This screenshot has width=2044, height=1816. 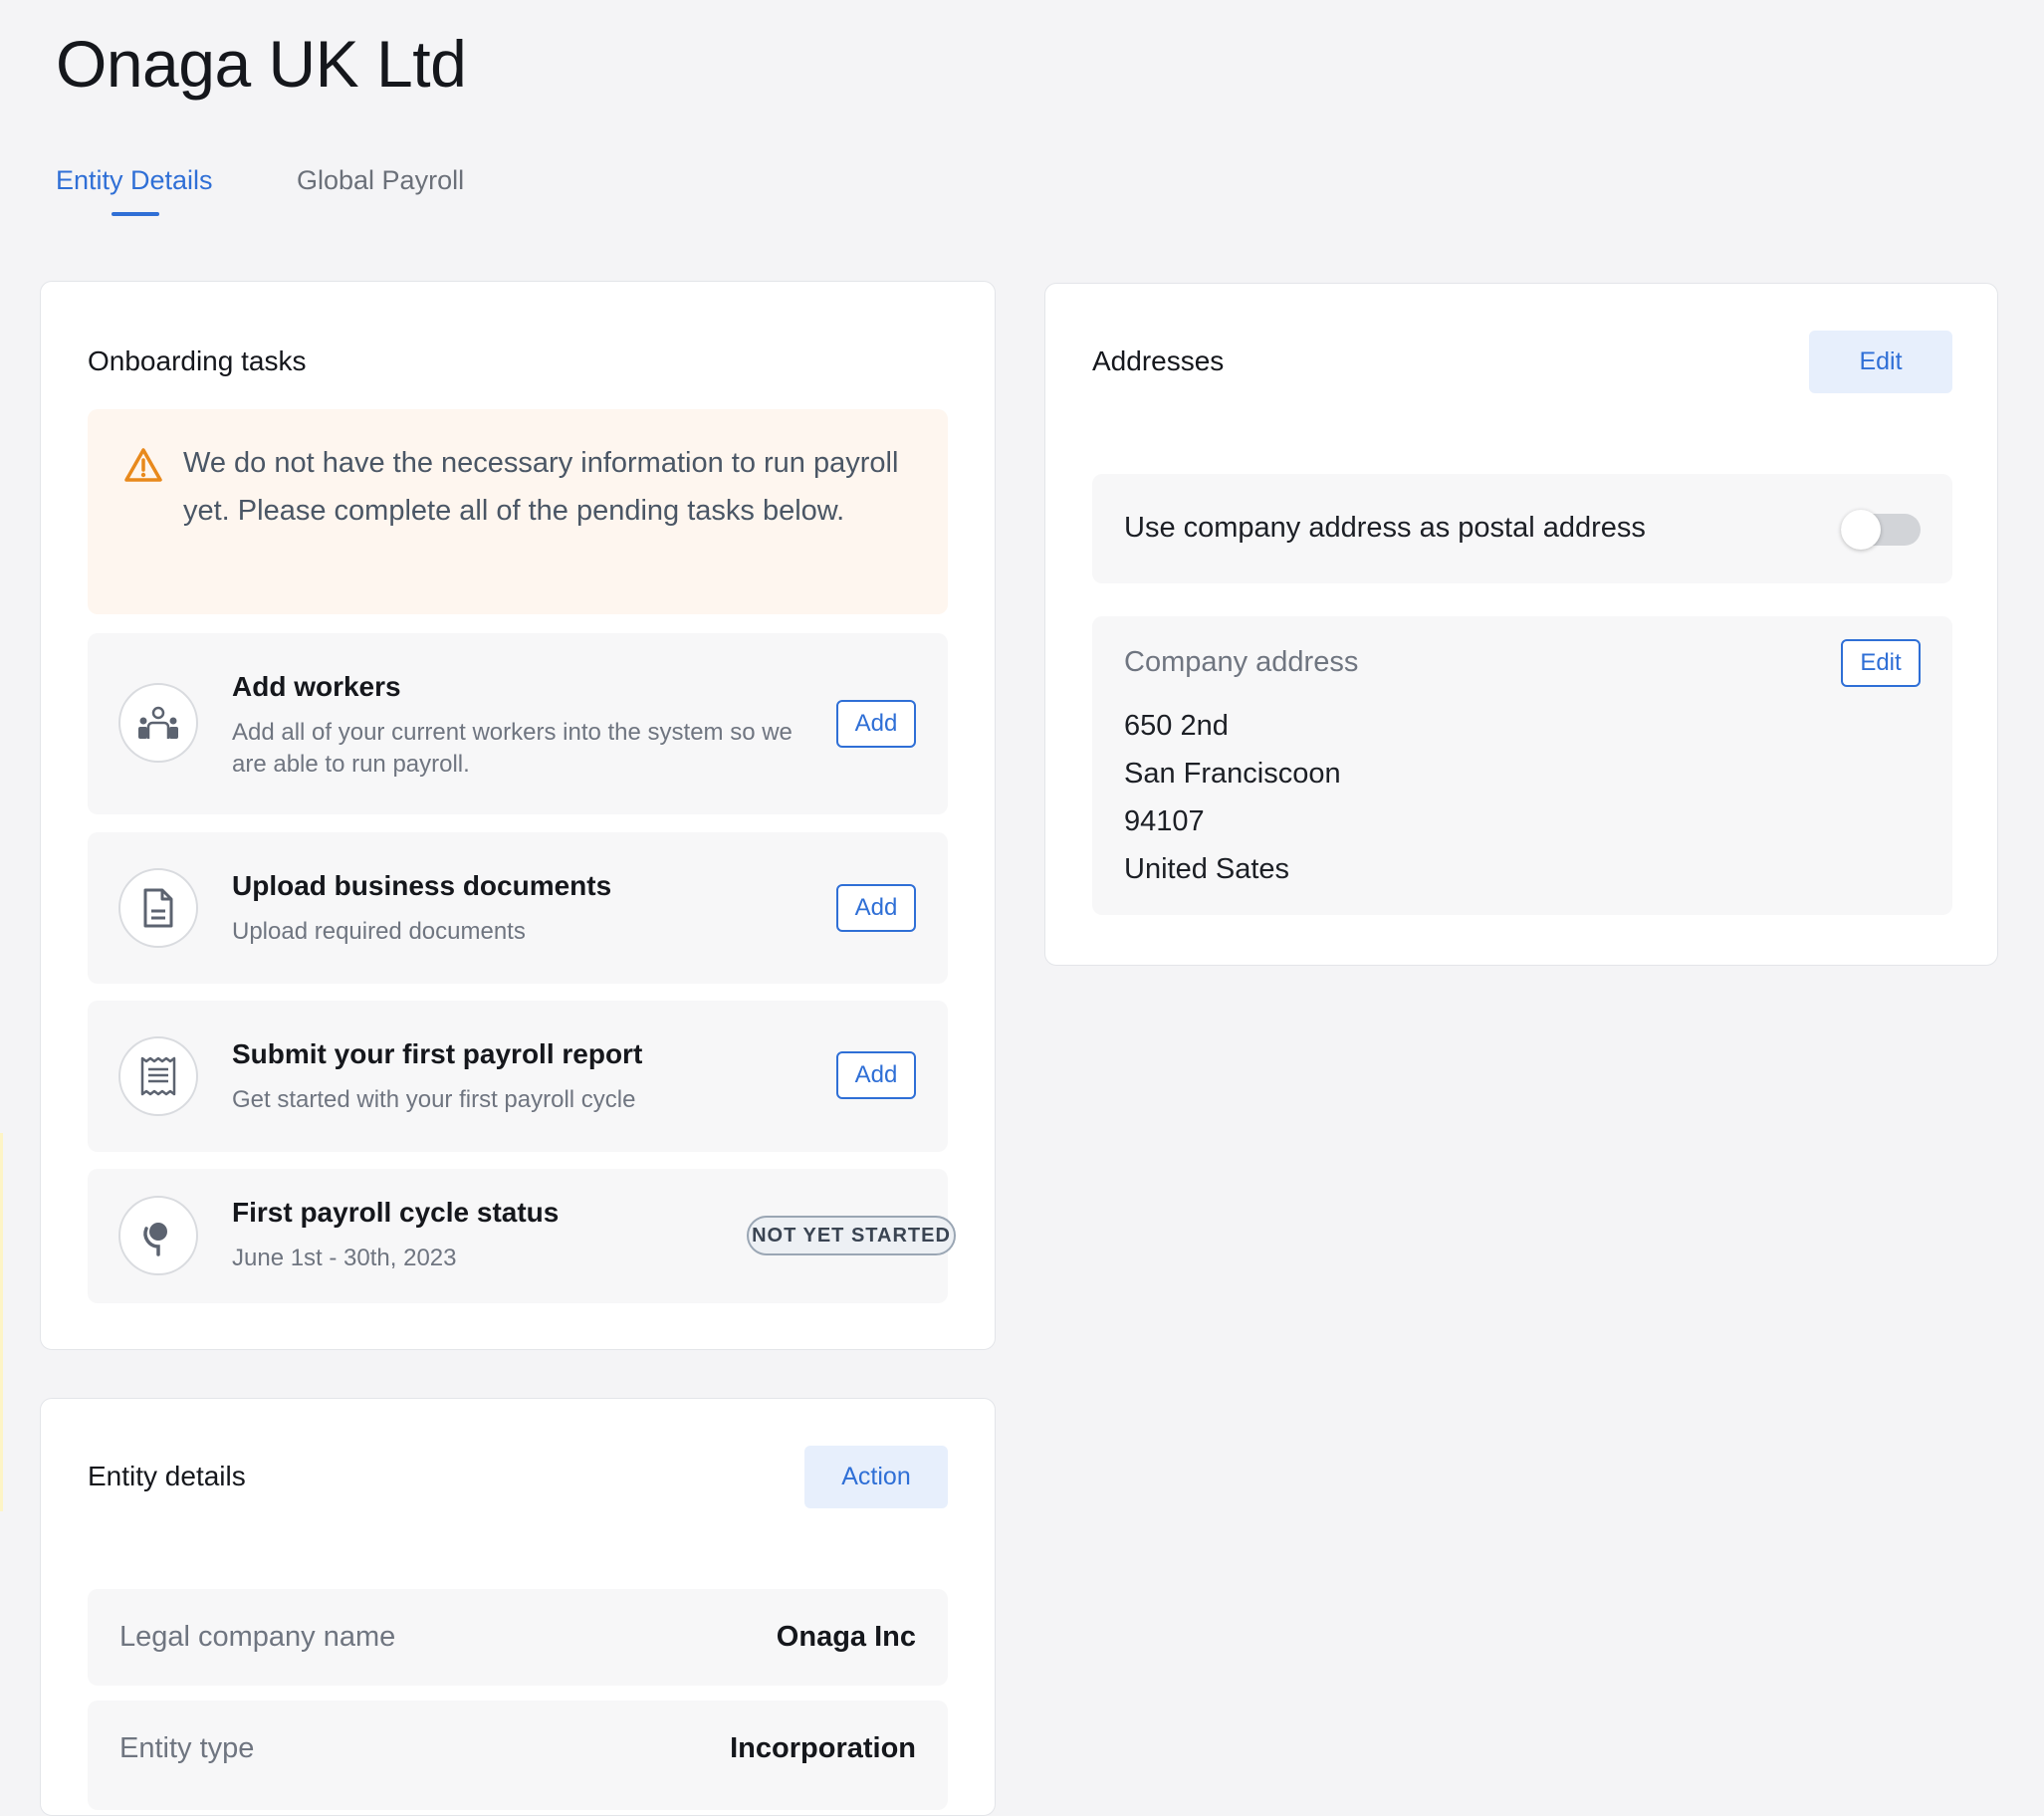 I want to click on task-description: Upload required documents, so click(x=379, y=931).